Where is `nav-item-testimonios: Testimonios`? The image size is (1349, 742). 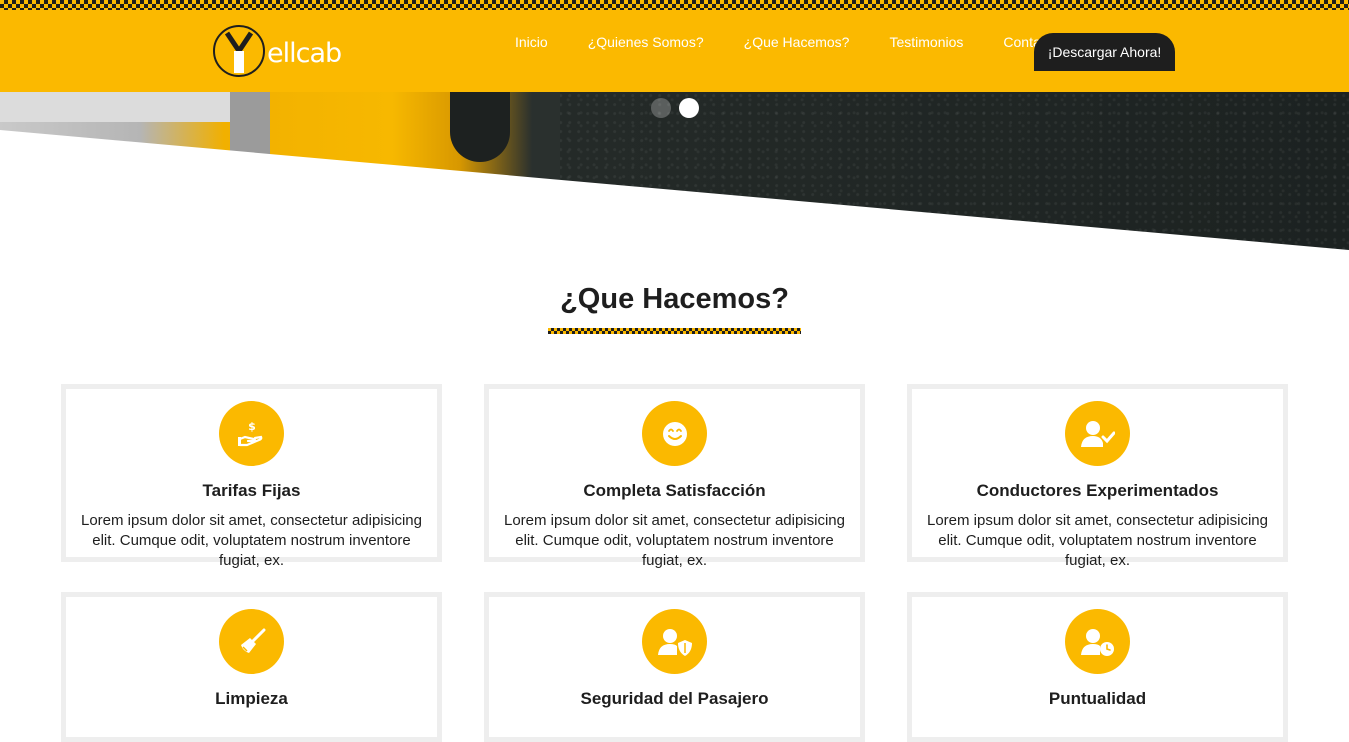
nav-item-testimonios: Testimonios is located at coordinates (926, 42).